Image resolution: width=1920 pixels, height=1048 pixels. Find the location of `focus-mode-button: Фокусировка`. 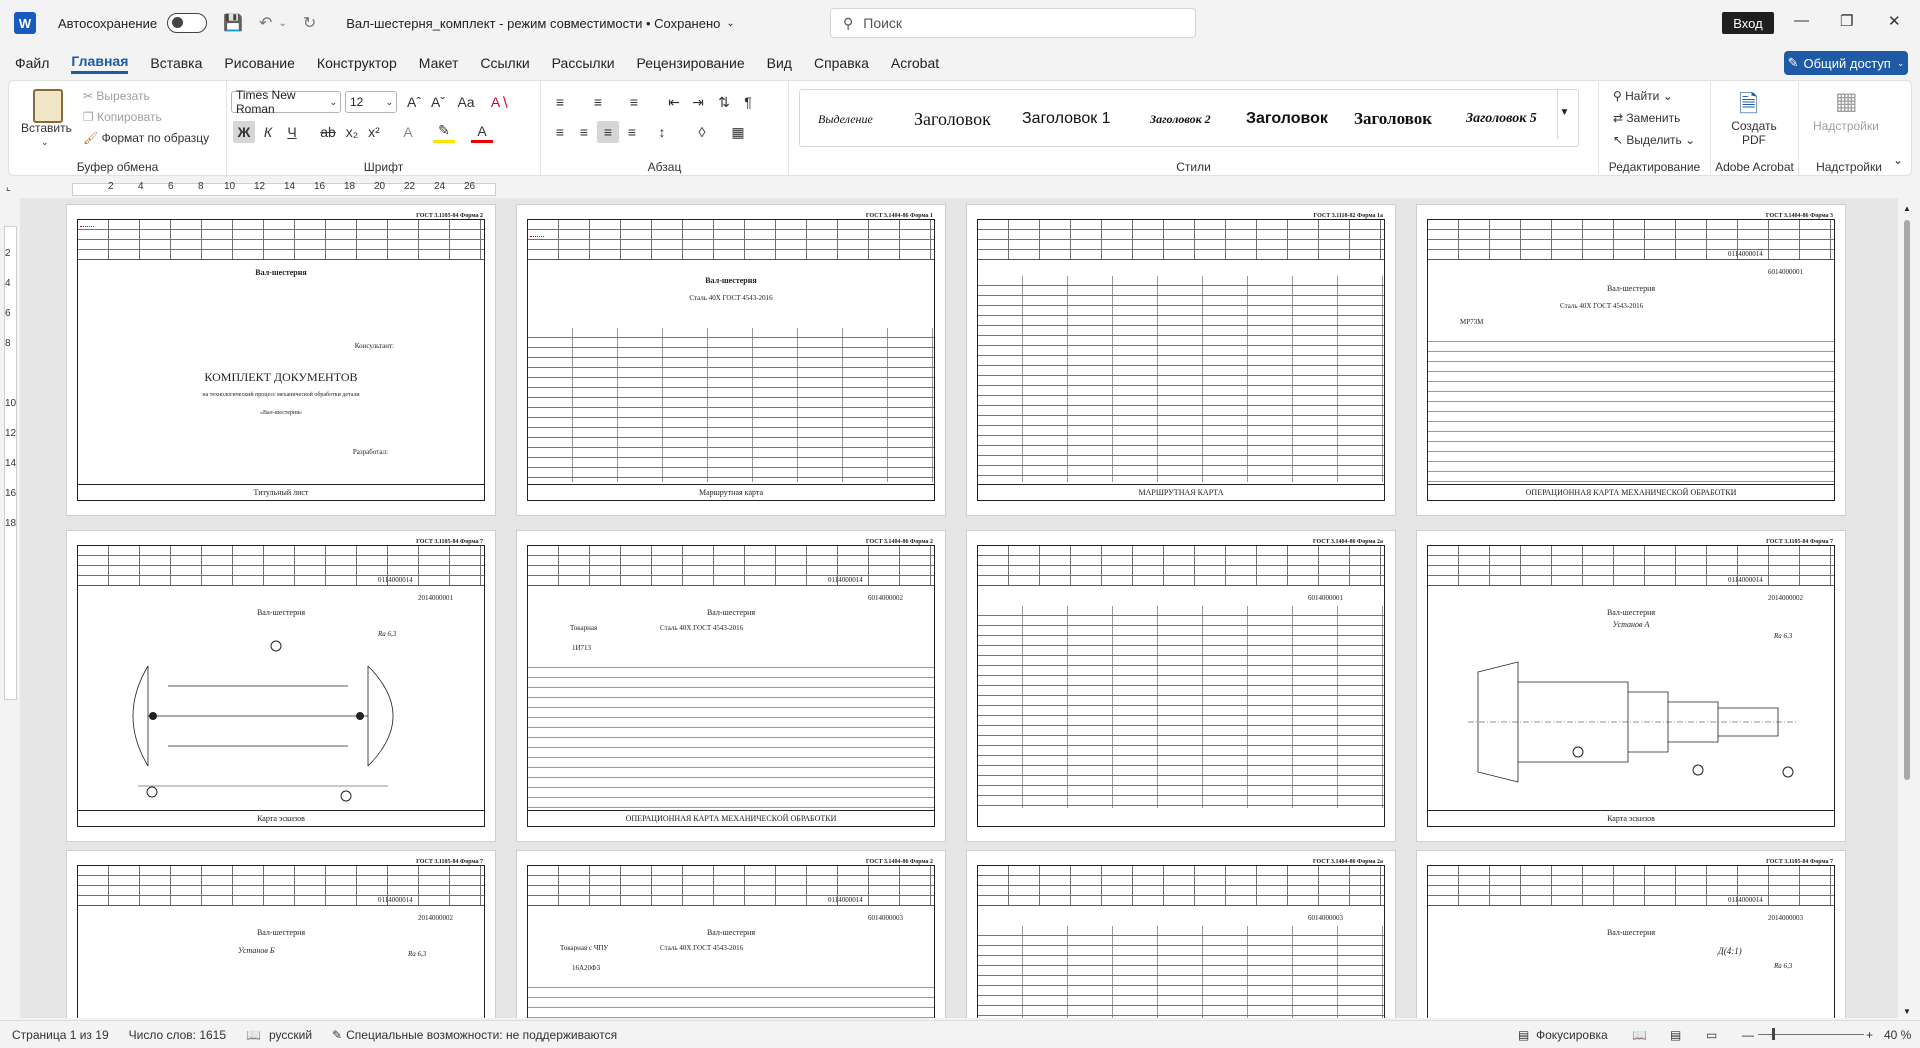

focus-mode-button: Фокусировка is located at coordinates (1572, 1035).